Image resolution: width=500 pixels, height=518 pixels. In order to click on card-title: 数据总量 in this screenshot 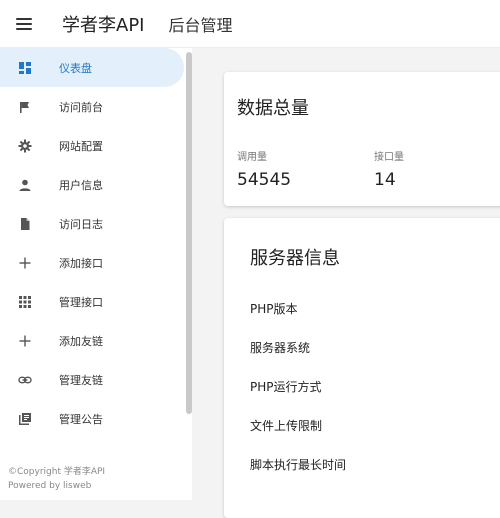, I will do `click(273, 108)`.